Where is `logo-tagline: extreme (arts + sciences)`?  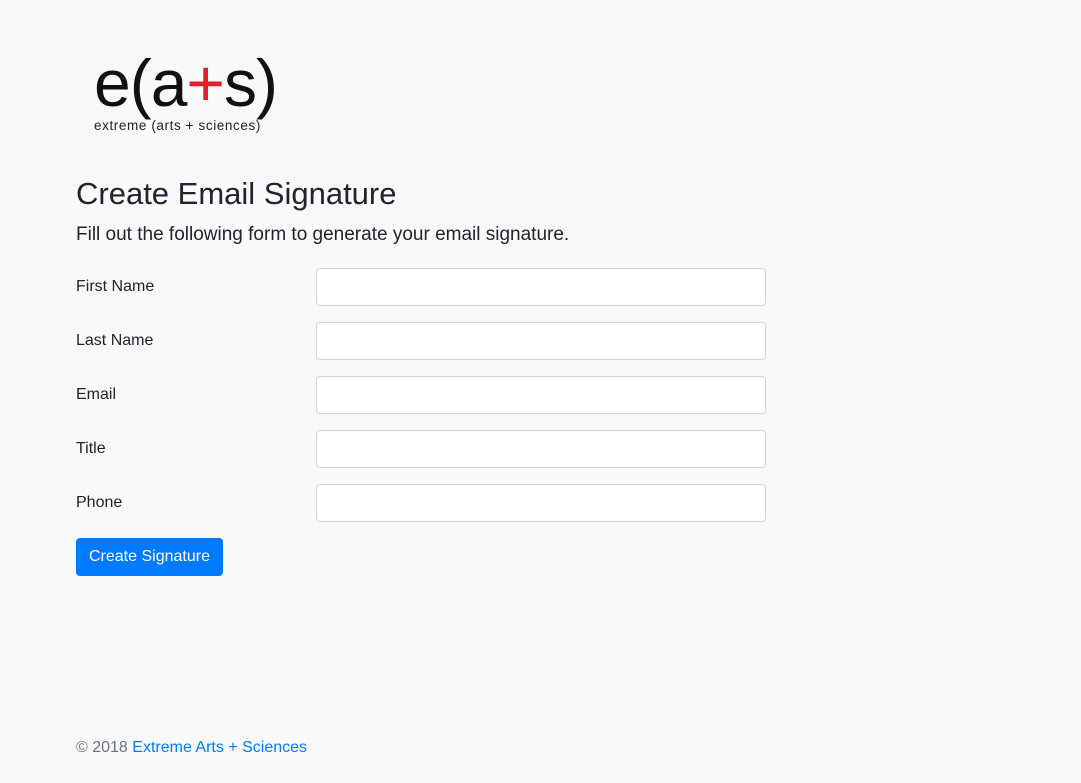
logo-tagline: extreme (arts + sciences) is located at coordinates (177, 125).